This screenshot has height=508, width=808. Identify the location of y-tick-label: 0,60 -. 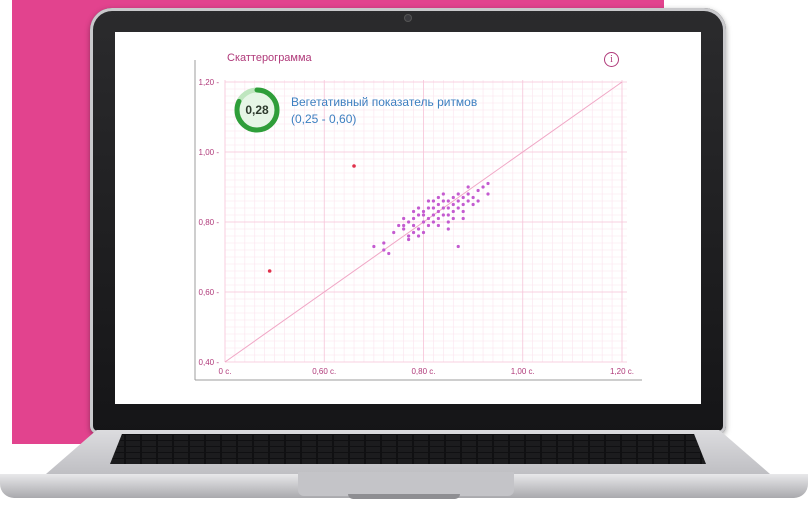
(209, 292).